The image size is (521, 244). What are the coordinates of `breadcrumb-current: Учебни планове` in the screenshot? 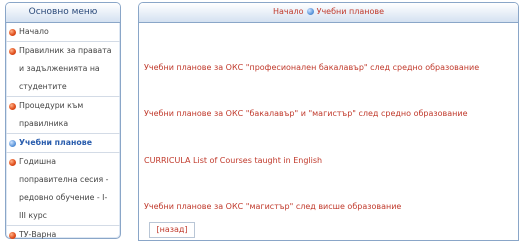 It's located at (350, 11).